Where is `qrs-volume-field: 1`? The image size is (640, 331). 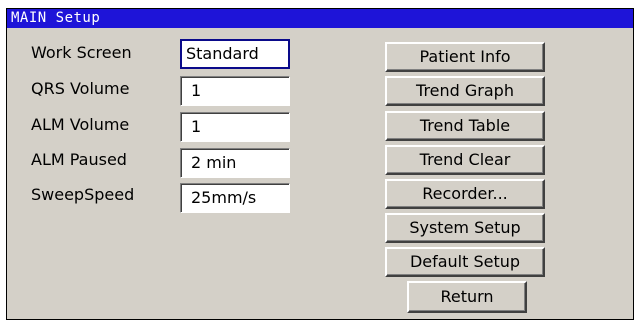 qrs-volume-field: 1 is located at coordinates (235, 91).